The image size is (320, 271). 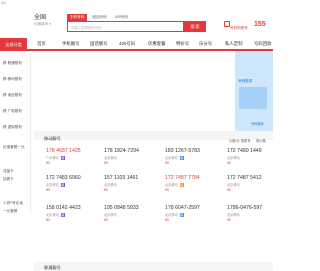 What do you see at coordinates (8, 179) in the screenshot?
I see `sidebar-extra-fee: 话费卡` at bounding box center [8, 179].